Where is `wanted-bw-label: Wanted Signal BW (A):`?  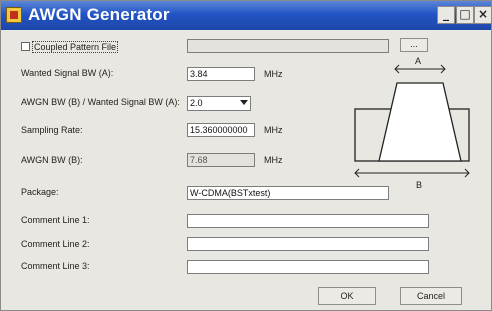
wanted-bw-label: Wanted Signal BW (A): is located at coordinates (67, 73).